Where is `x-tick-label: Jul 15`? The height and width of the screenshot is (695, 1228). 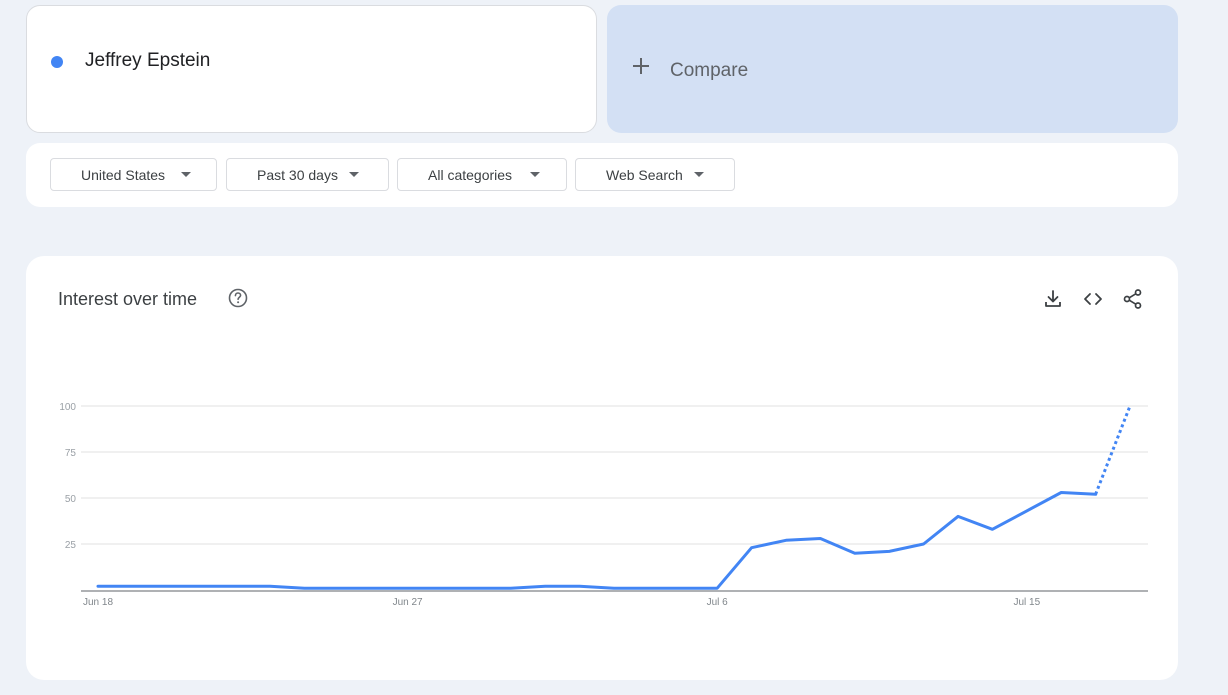 x-tick-label: Jul 15 is located at coordinates (1026, 602).